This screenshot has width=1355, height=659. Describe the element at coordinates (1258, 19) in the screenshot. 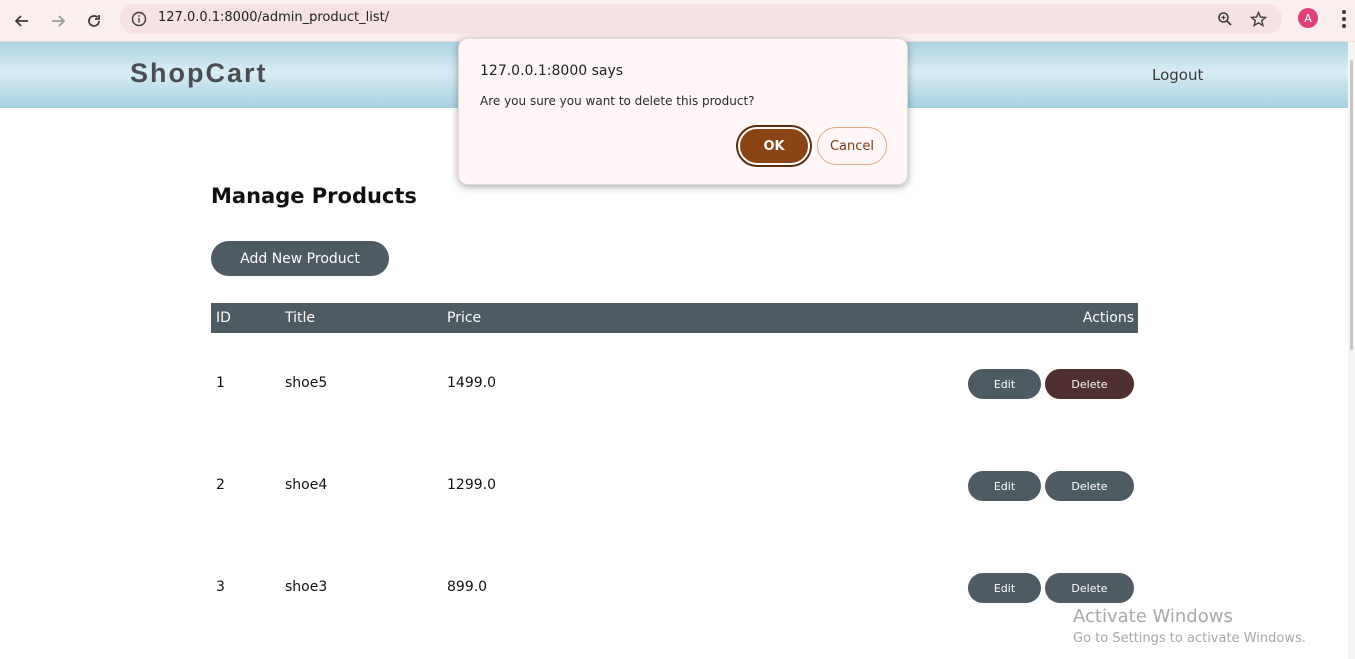

I see `star-icon` at that location.